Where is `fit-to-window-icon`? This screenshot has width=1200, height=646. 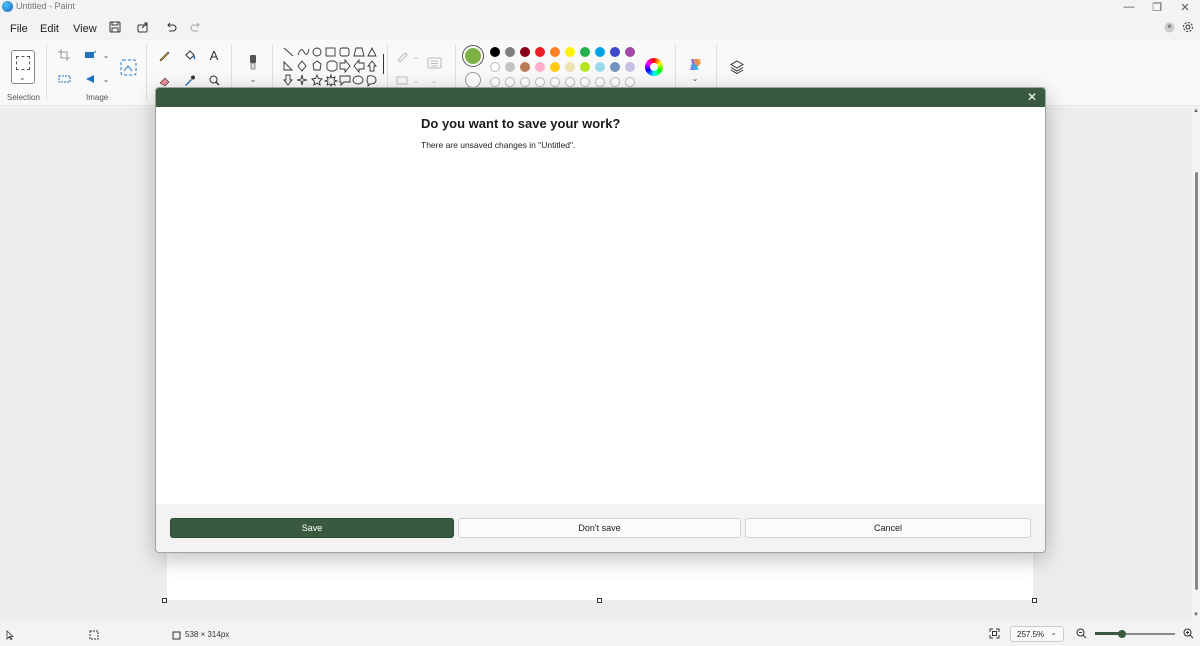 fit-to-window-icon is located at coordinates (994, 635).